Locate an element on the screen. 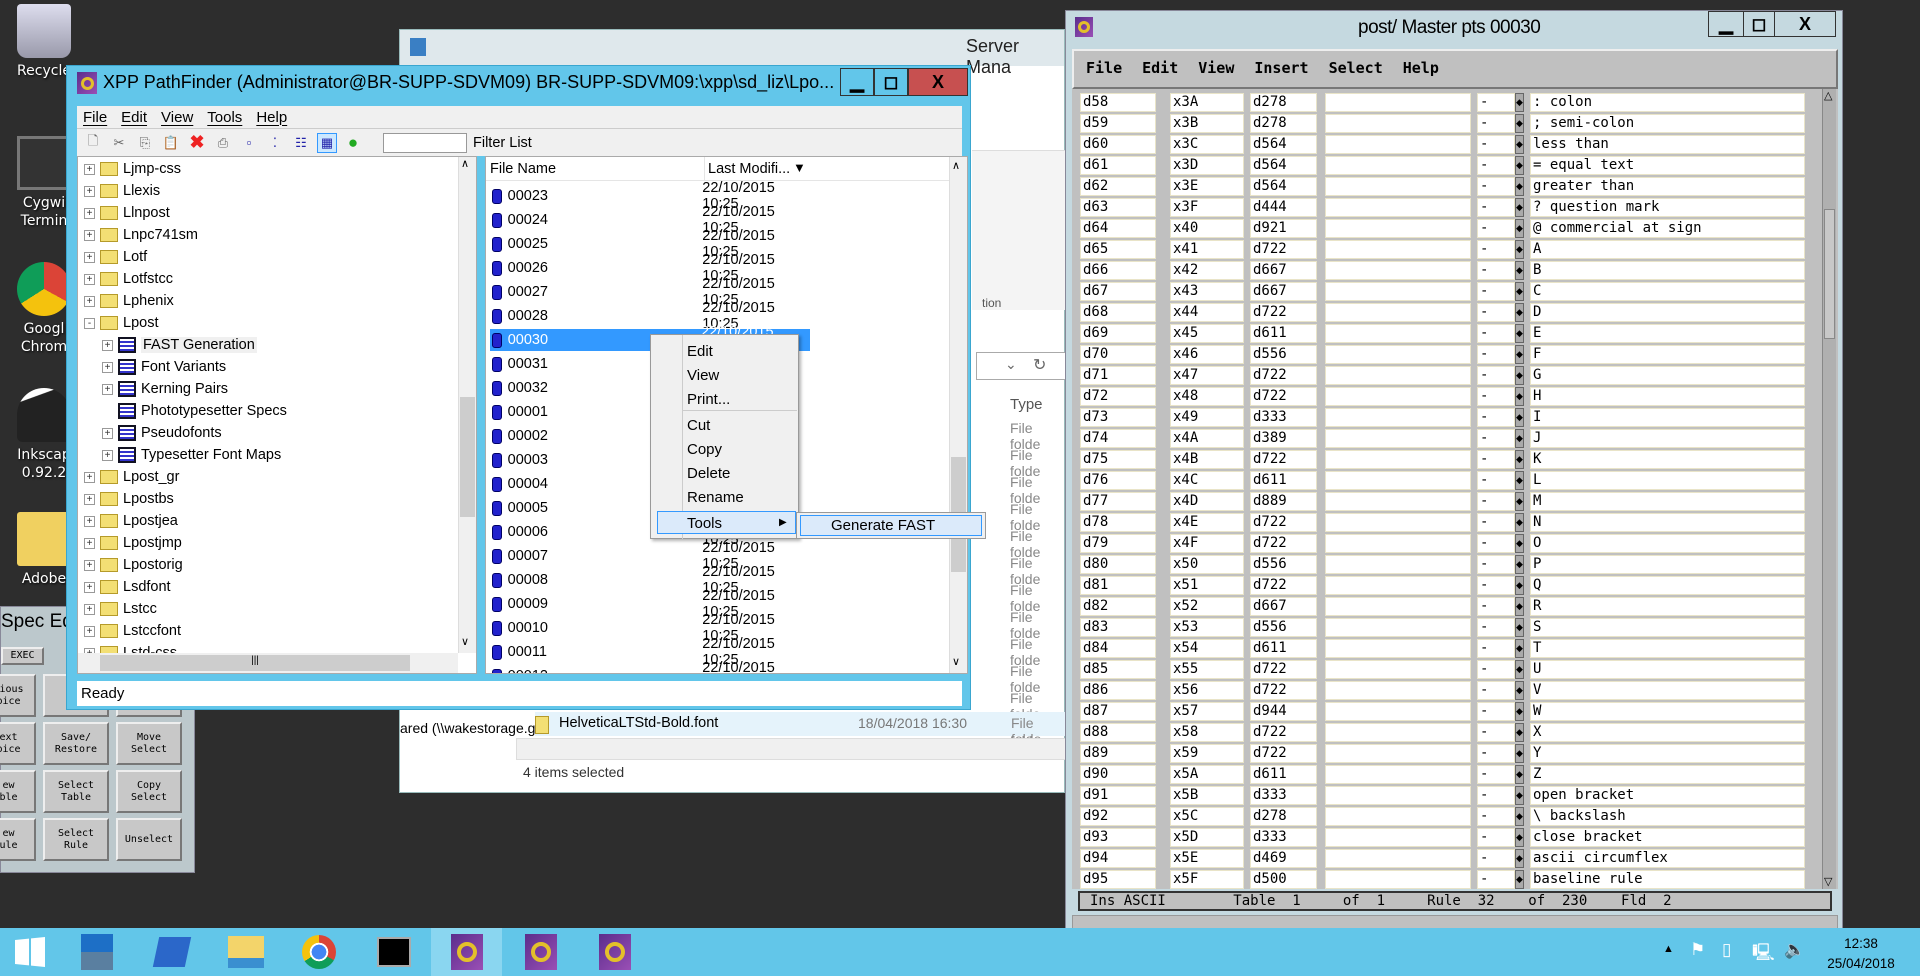  column-file-name: File Name is located at coordinates (523, 169).